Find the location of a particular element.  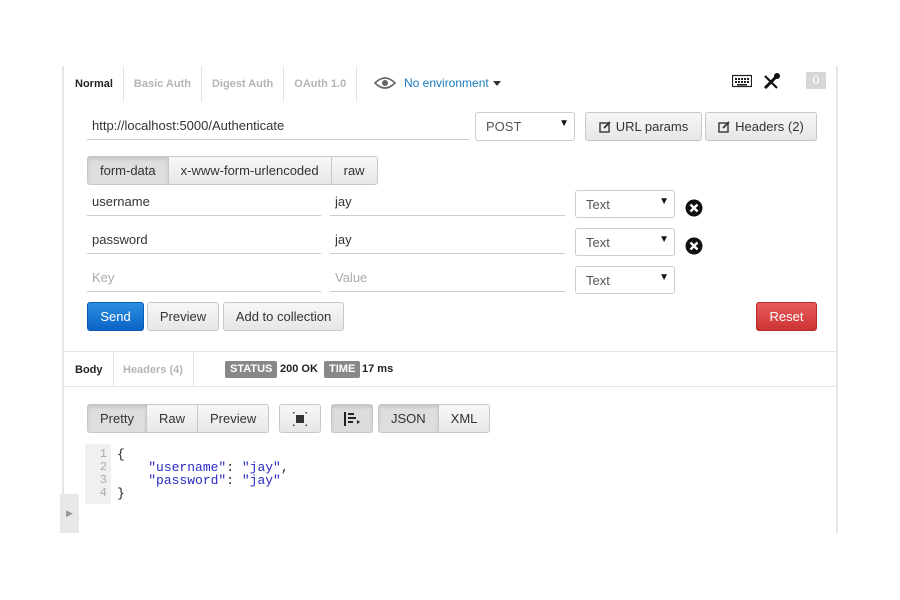

body-type-selector: form-data x-www-form-urlencoded raw is located at coordinates (232, 170).